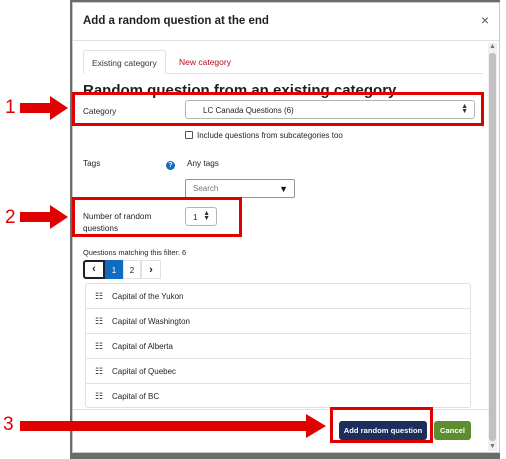 Image resolution: width=506 pixels, height=459 pixels. What do you see at coordinates (278, 396) in the screenshot?
I see `list-item: ☷ Capital of BC` at bounding box center [278, 396].